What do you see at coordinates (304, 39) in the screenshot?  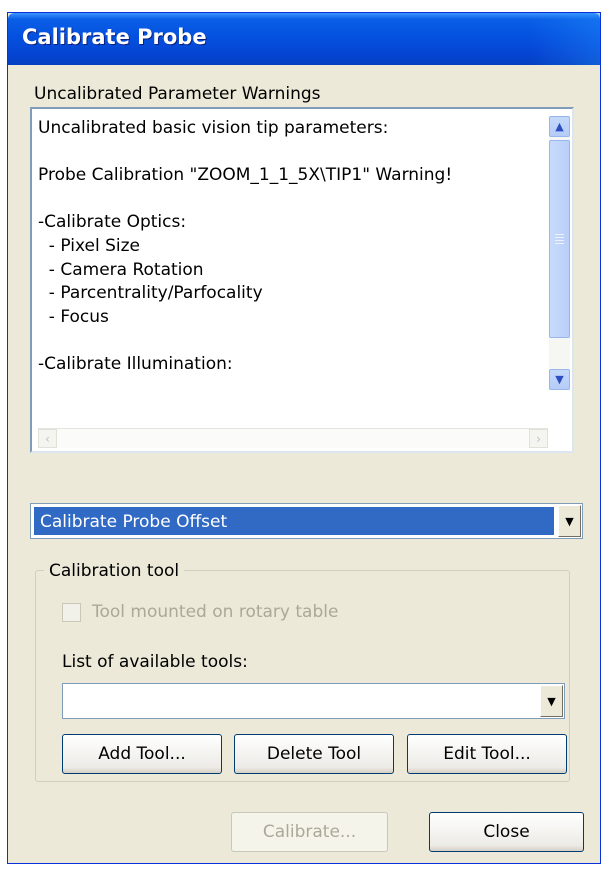 I see `title-bar: Calibrate Probe` at bounding box center [304, 39].